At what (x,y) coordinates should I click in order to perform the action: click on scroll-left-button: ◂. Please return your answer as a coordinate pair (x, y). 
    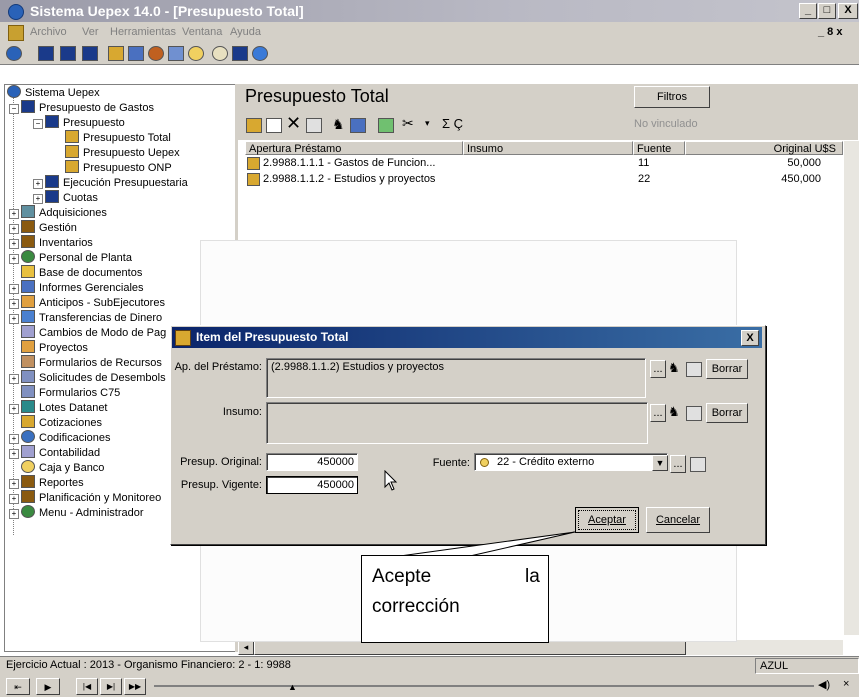
    Looking at the image, I should click on (246, 647).